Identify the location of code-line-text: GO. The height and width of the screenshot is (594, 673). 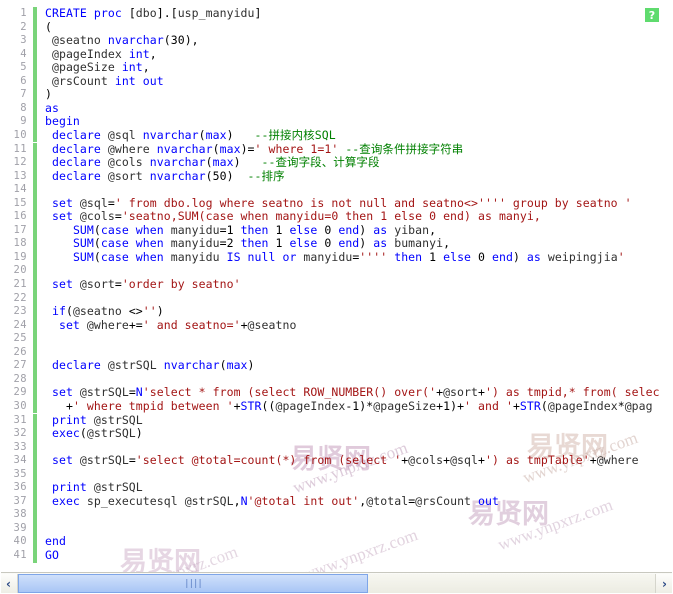
(52, 555).